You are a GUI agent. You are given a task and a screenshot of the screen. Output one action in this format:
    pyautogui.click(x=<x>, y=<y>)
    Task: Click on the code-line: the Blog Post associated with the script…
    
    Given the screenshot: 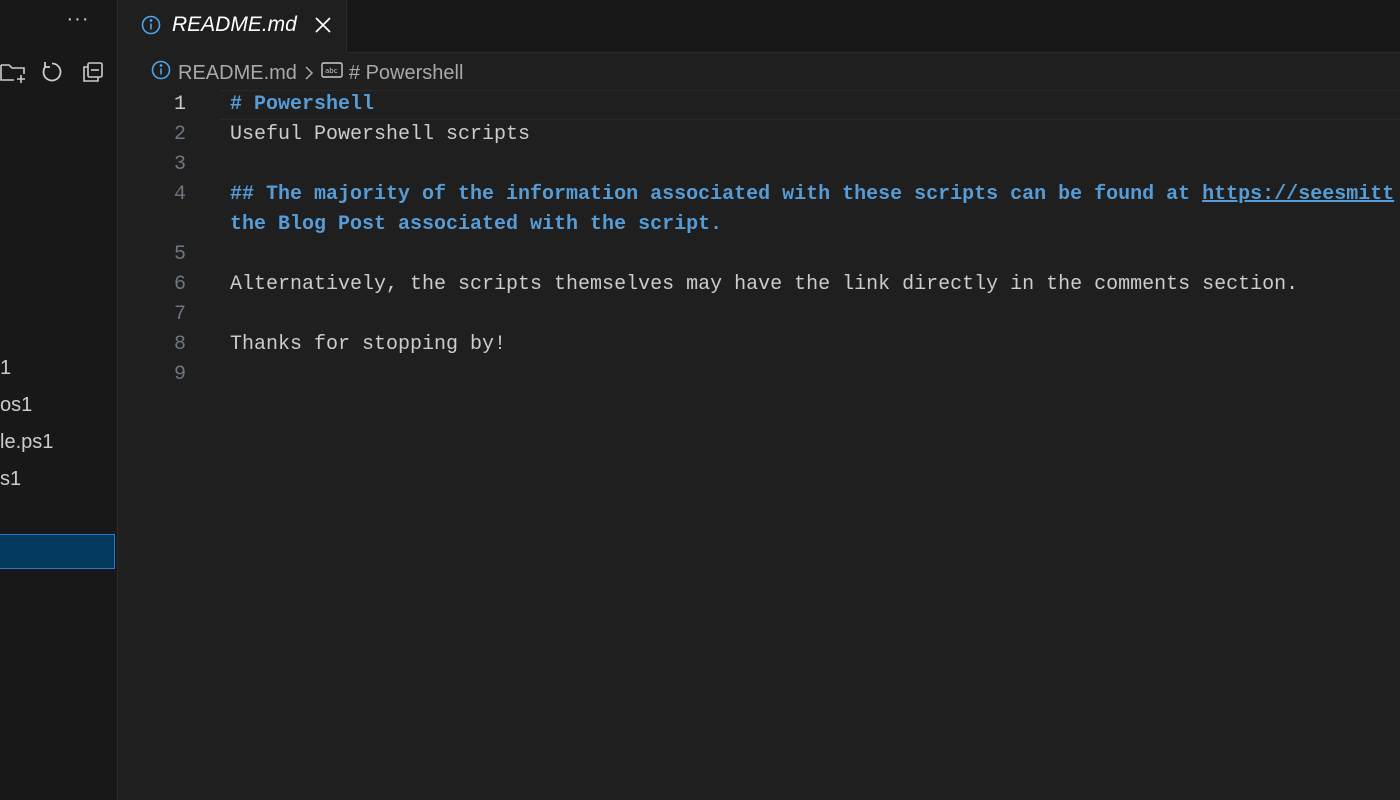 What is the action you would take?
    pyautogui.click(x=476, y=225)
    